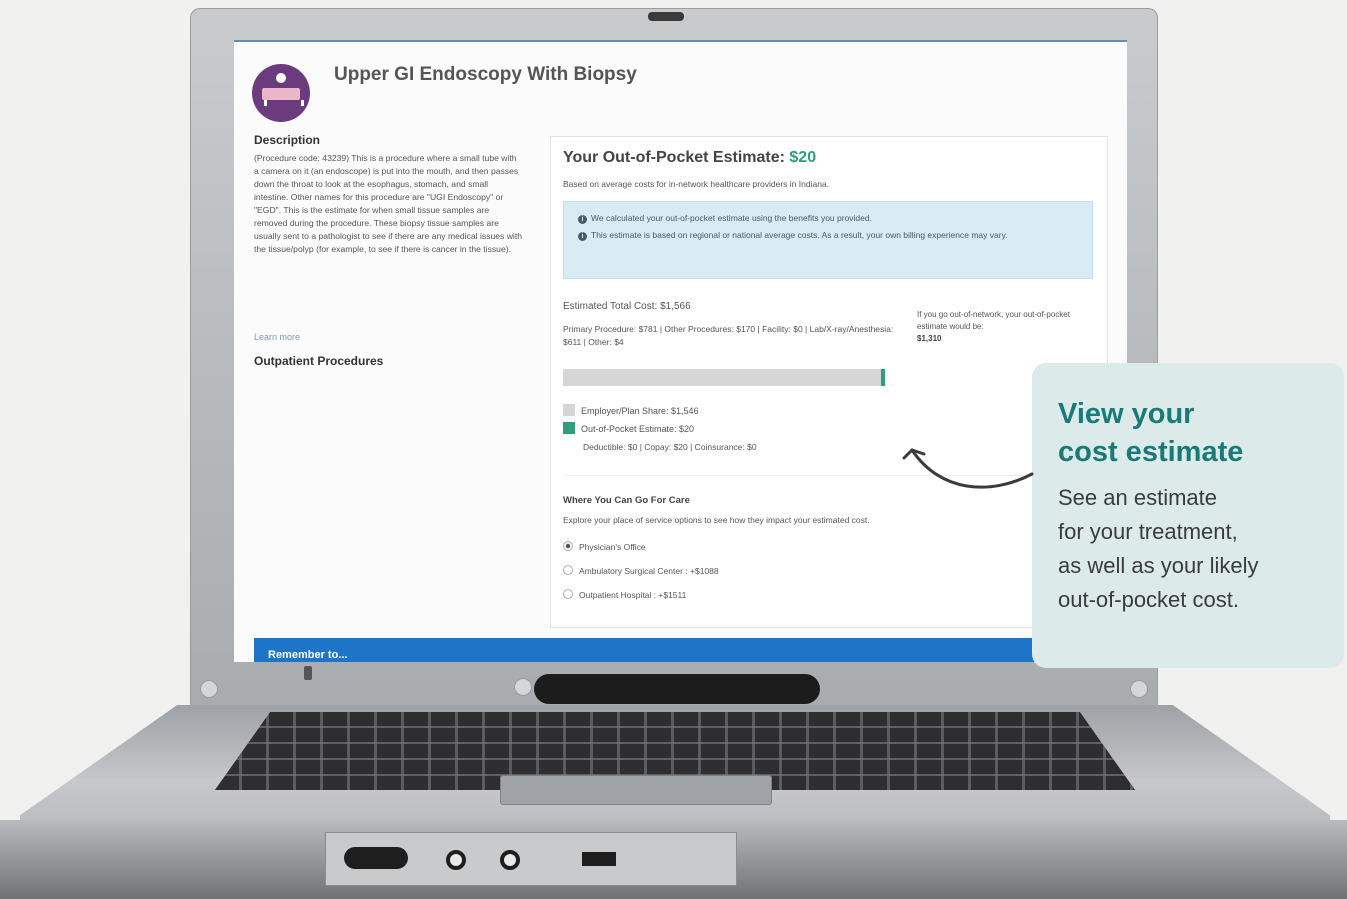 This screenshot has width=1347, height=899. I want to click on status-led, so click(308, 673).